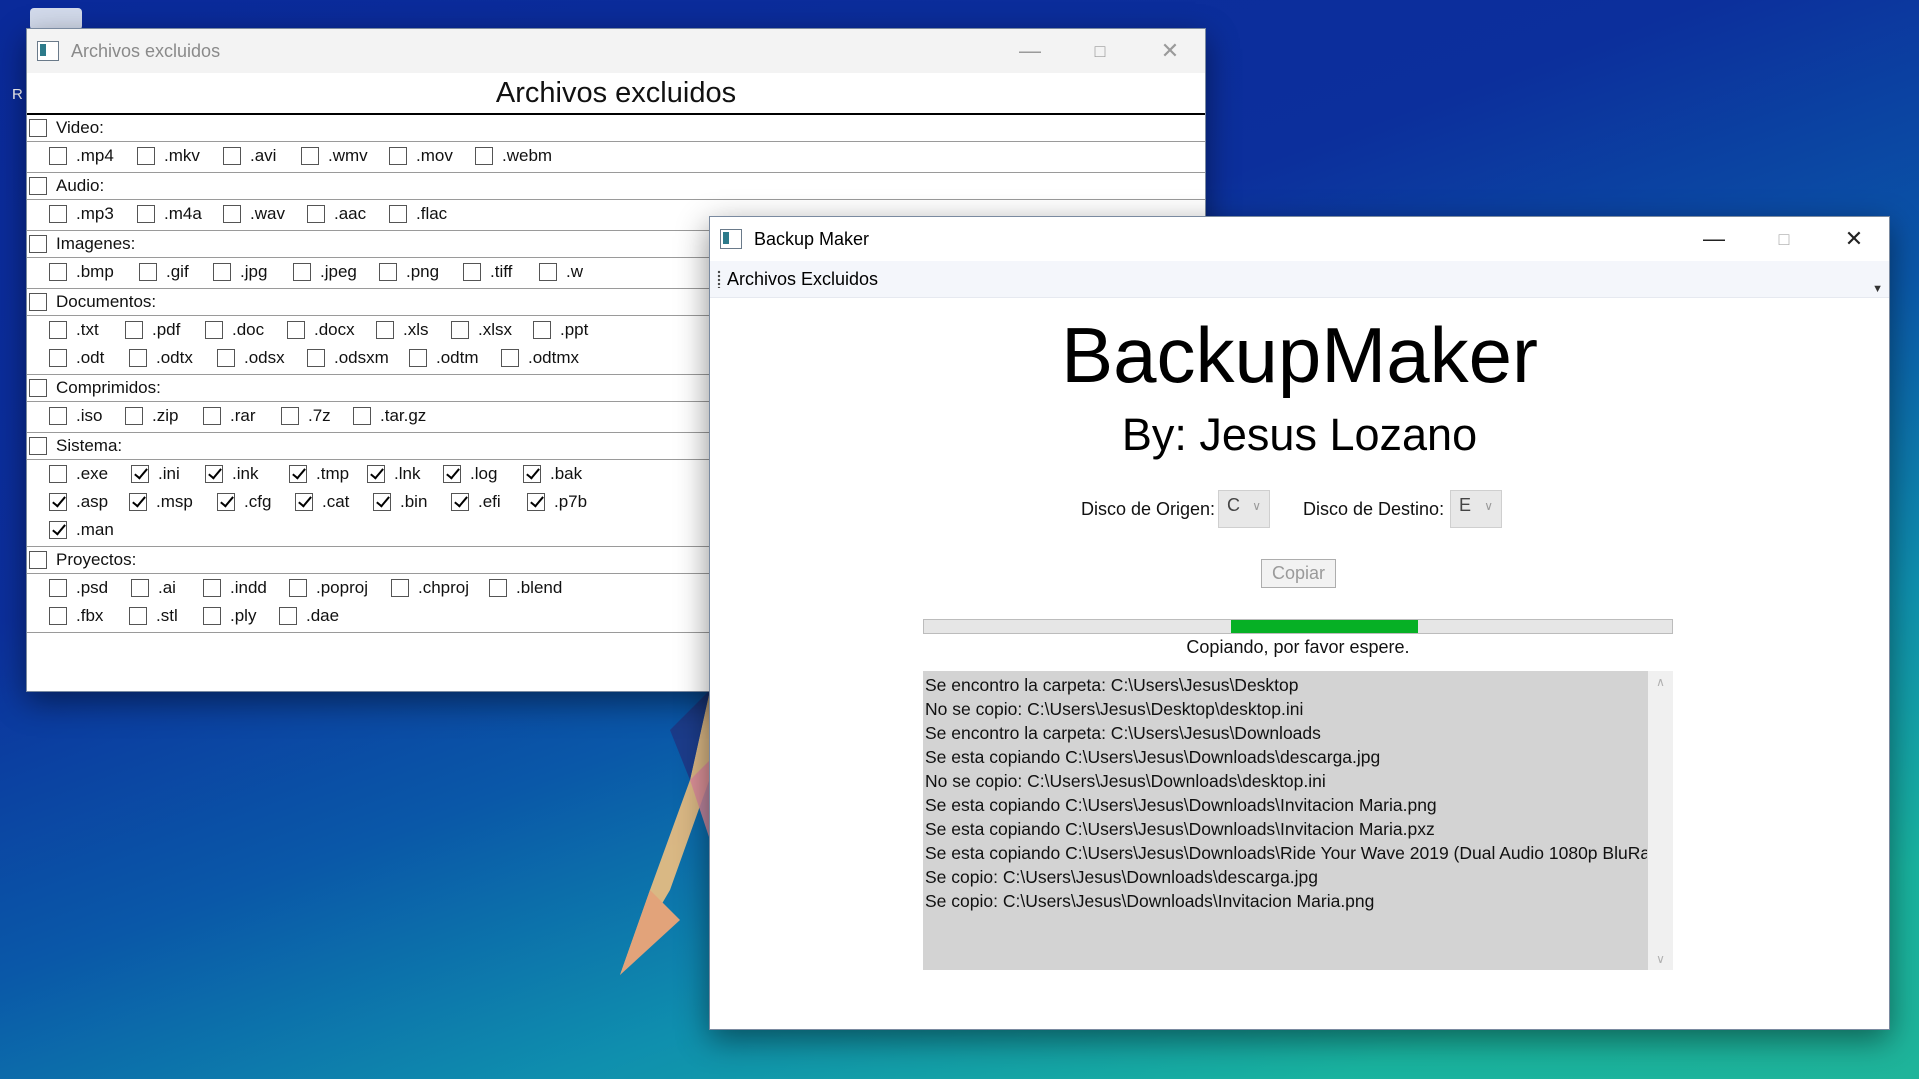 The height and width of the screenshot is (1079, 1919). What do you see at coordinates (325, 272) in the screenshot?
I see `extension-option: .jpeg` at bounding box center [325, 272].